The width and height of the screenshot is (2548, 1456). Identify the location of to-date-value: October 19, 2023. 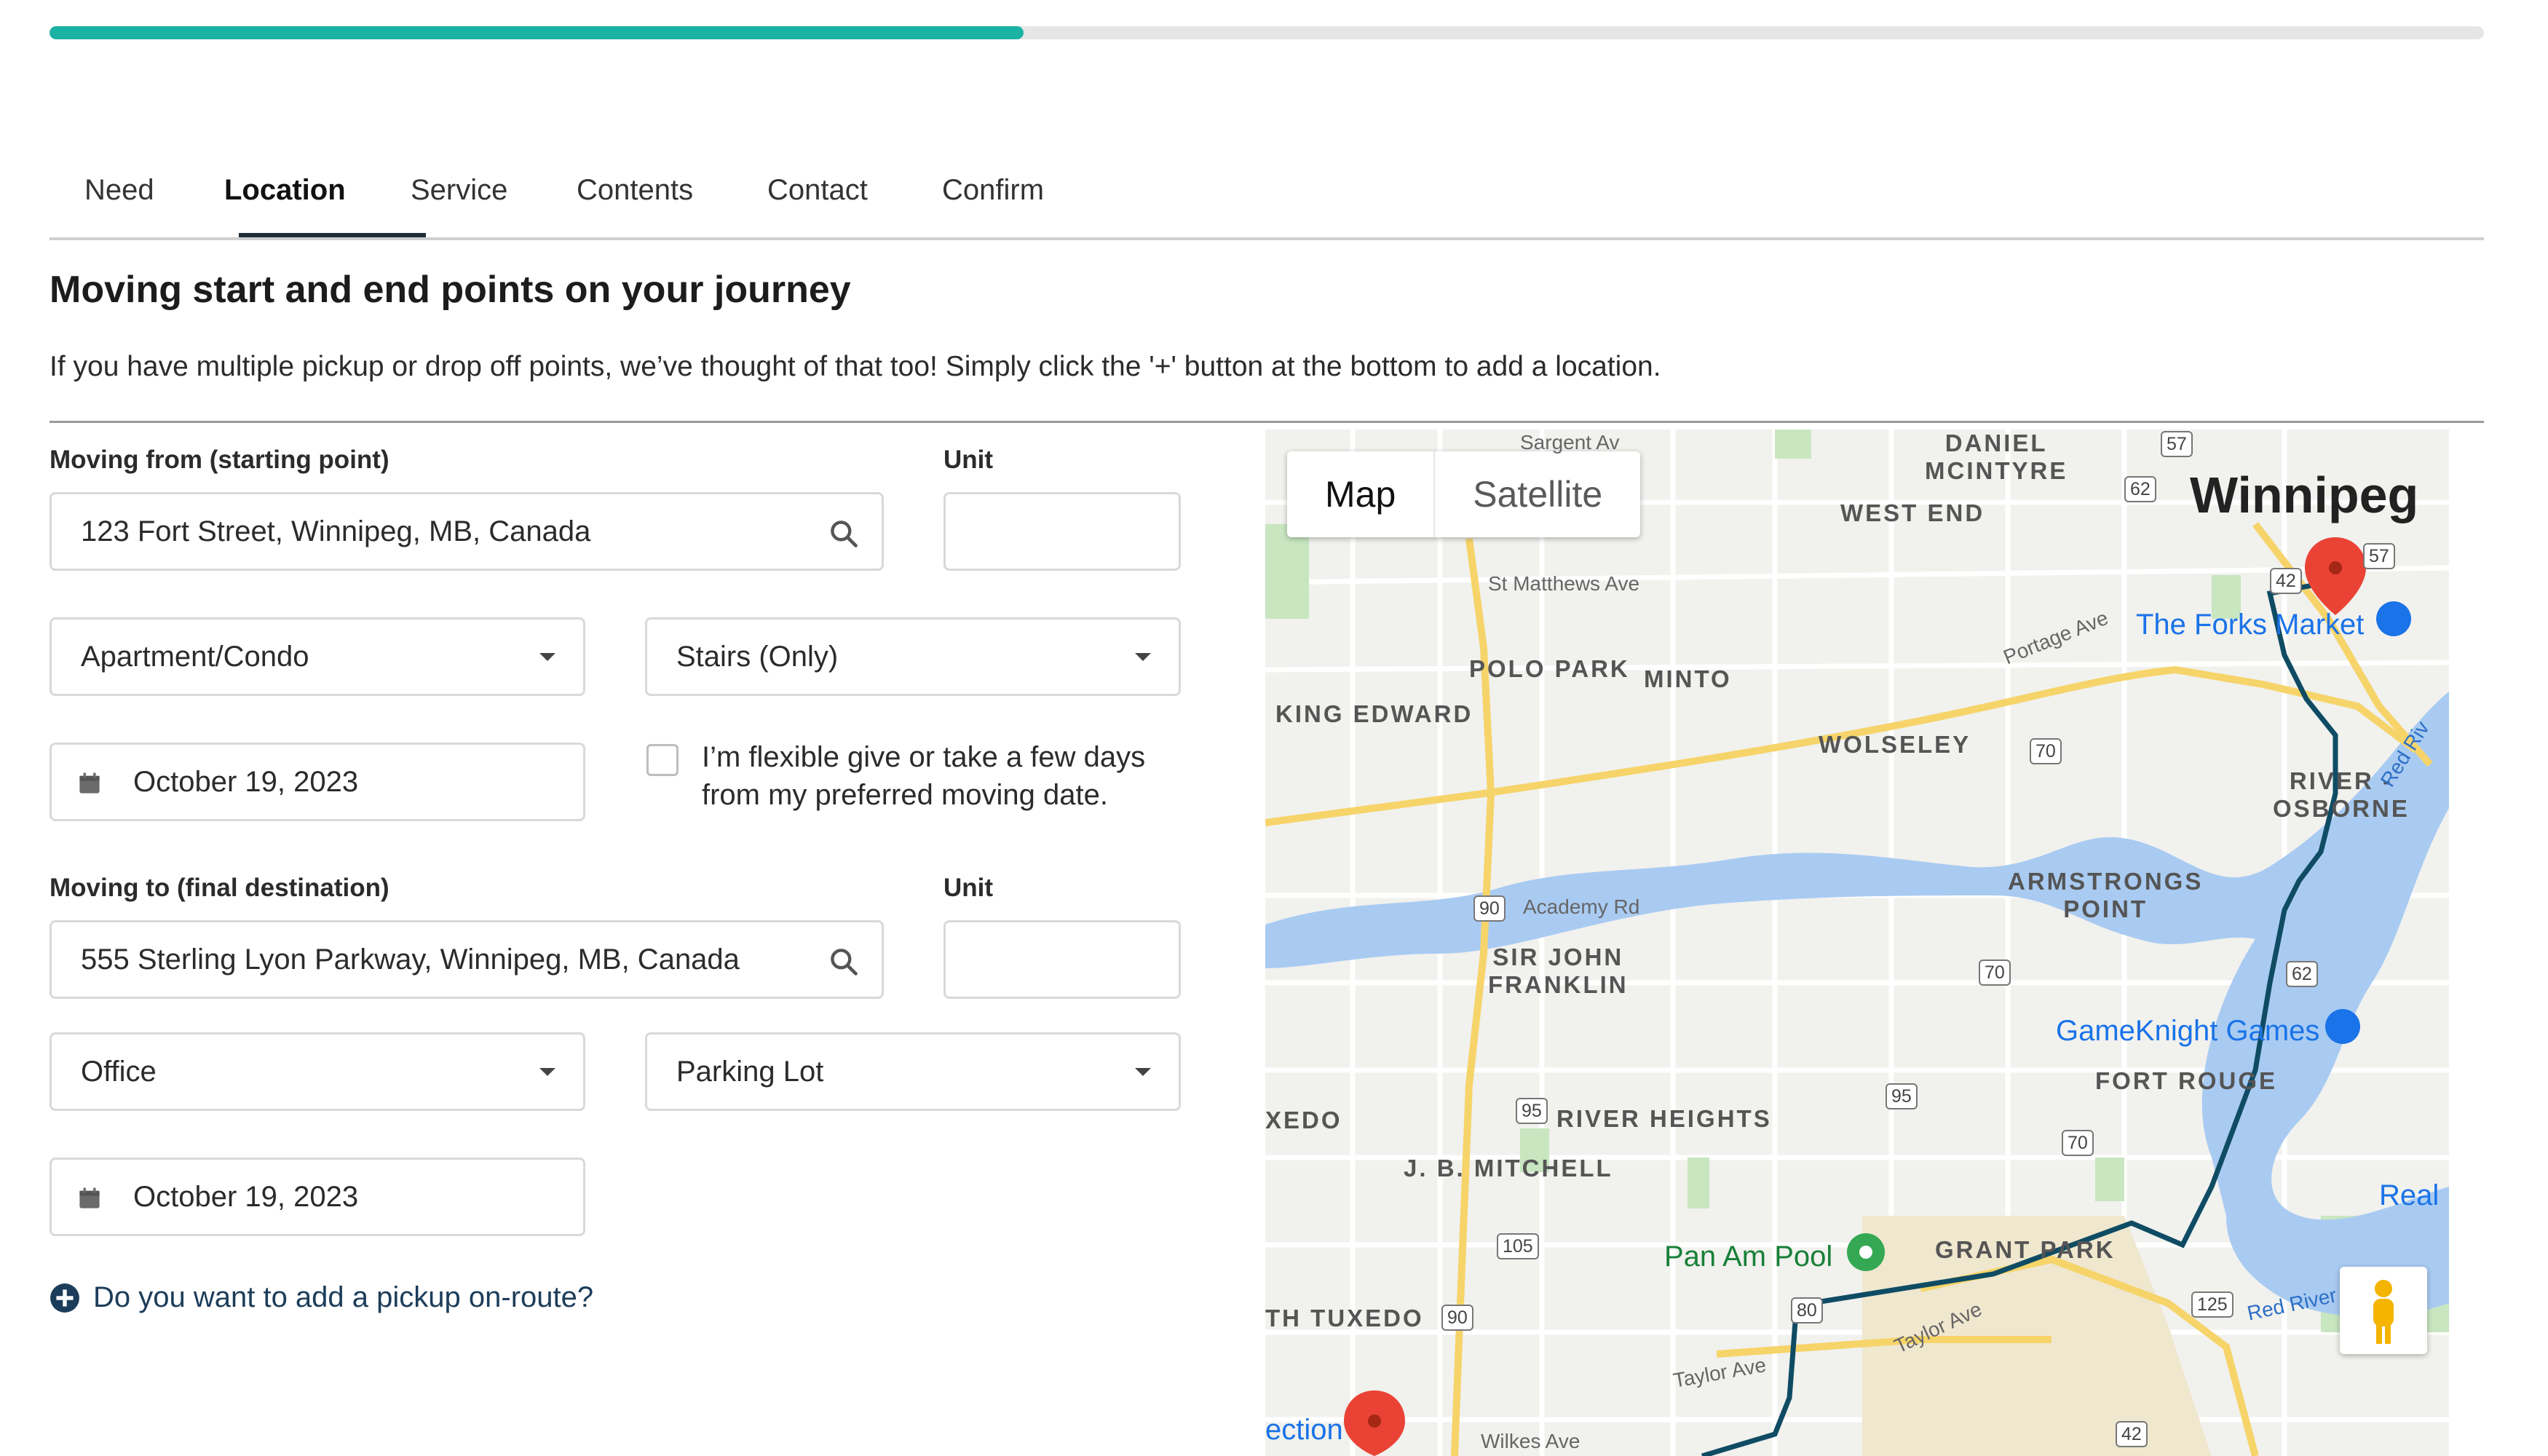
(246, 1197).